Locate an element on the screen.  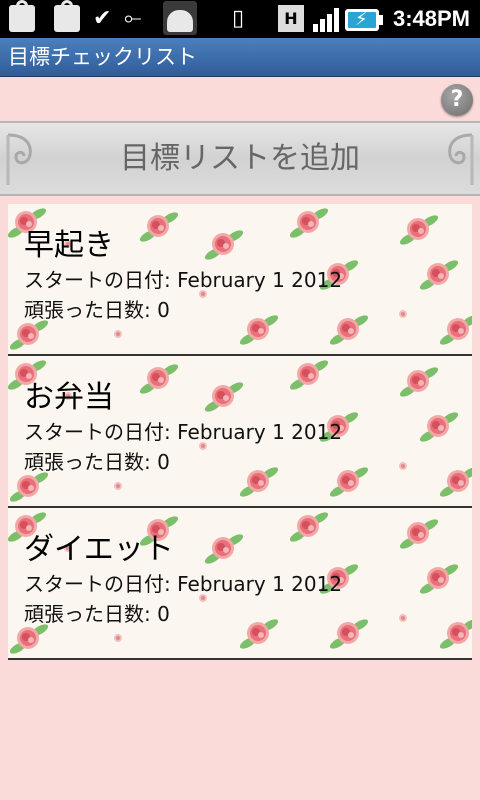
signal-bars-icon is located at coordinates (328, 20).